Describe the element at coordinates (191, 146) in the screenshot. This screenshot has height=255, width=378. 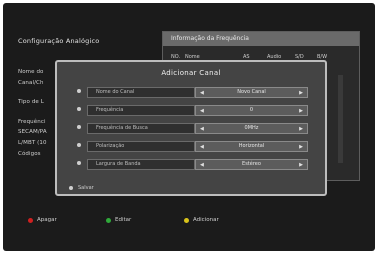
I see `row-polarization: Polarização ◀ Horizontal ▶` at that location.